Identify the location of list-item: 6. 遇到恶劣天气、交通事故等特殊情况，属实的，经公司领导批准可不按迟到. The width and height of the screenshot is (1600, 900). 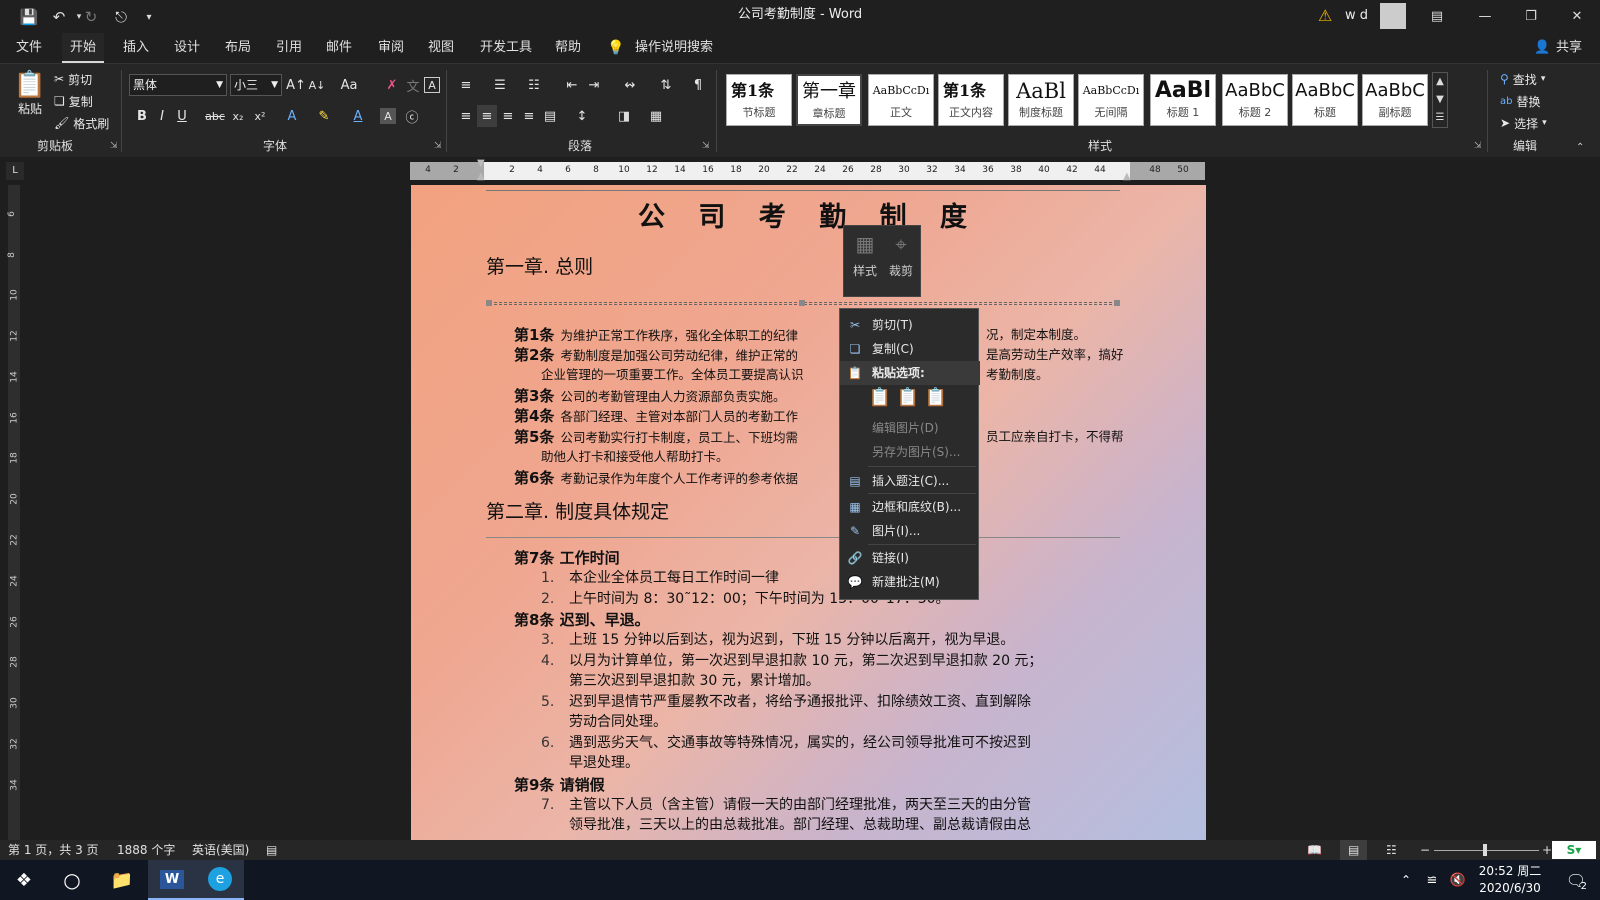
(845, 743).